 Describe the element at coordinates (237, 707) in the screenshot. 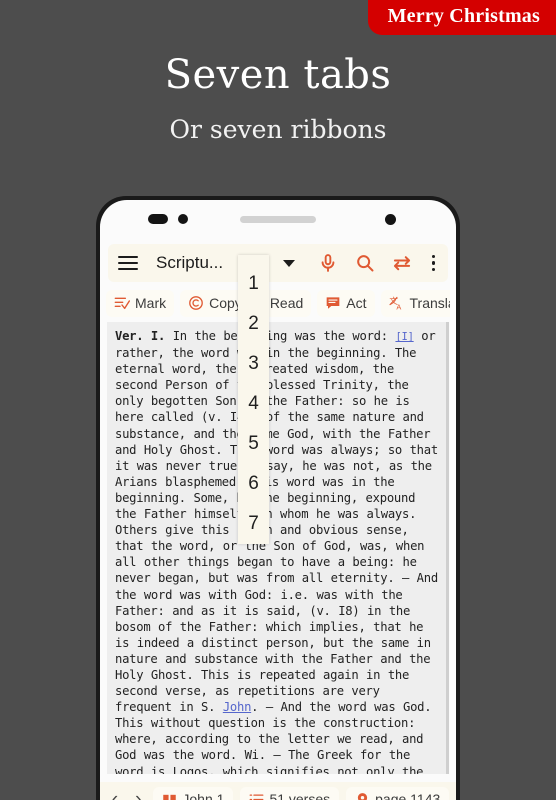

I see `scripture-reference-link: John` at that location.